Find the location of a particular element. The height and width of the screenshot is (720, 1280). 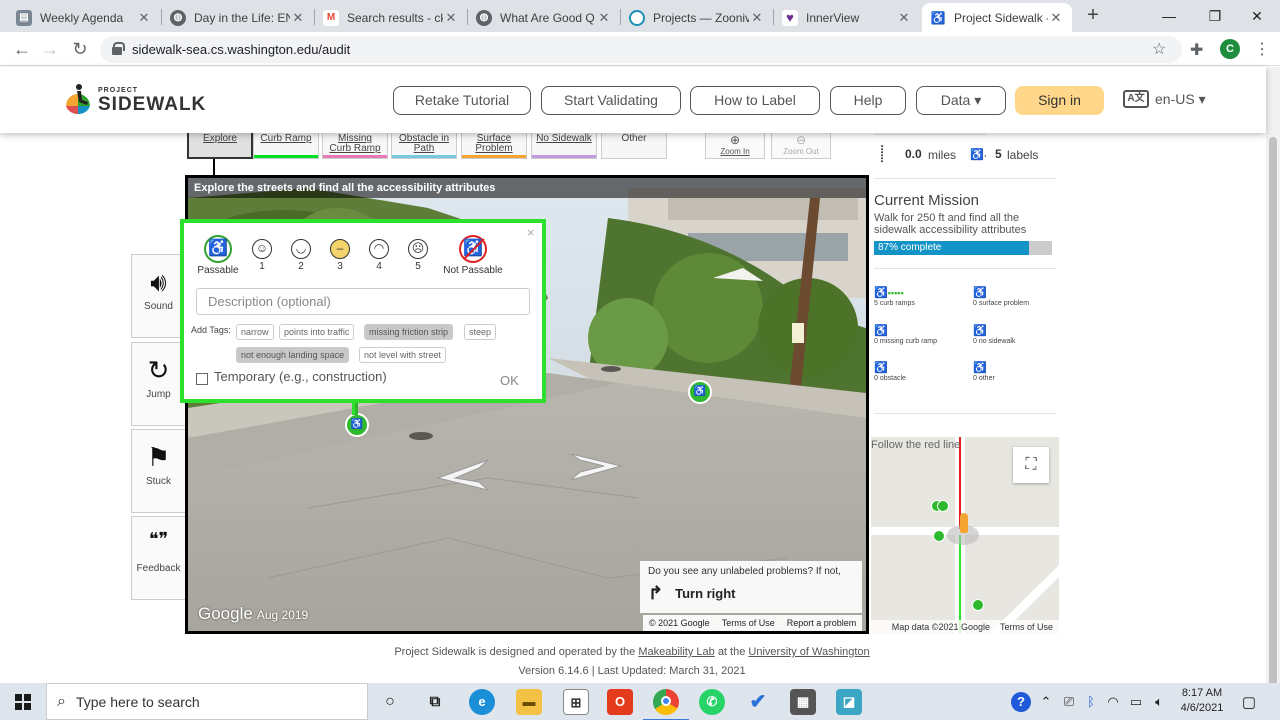

right-nav-arrow-icon is located at coordinates (596, 466).